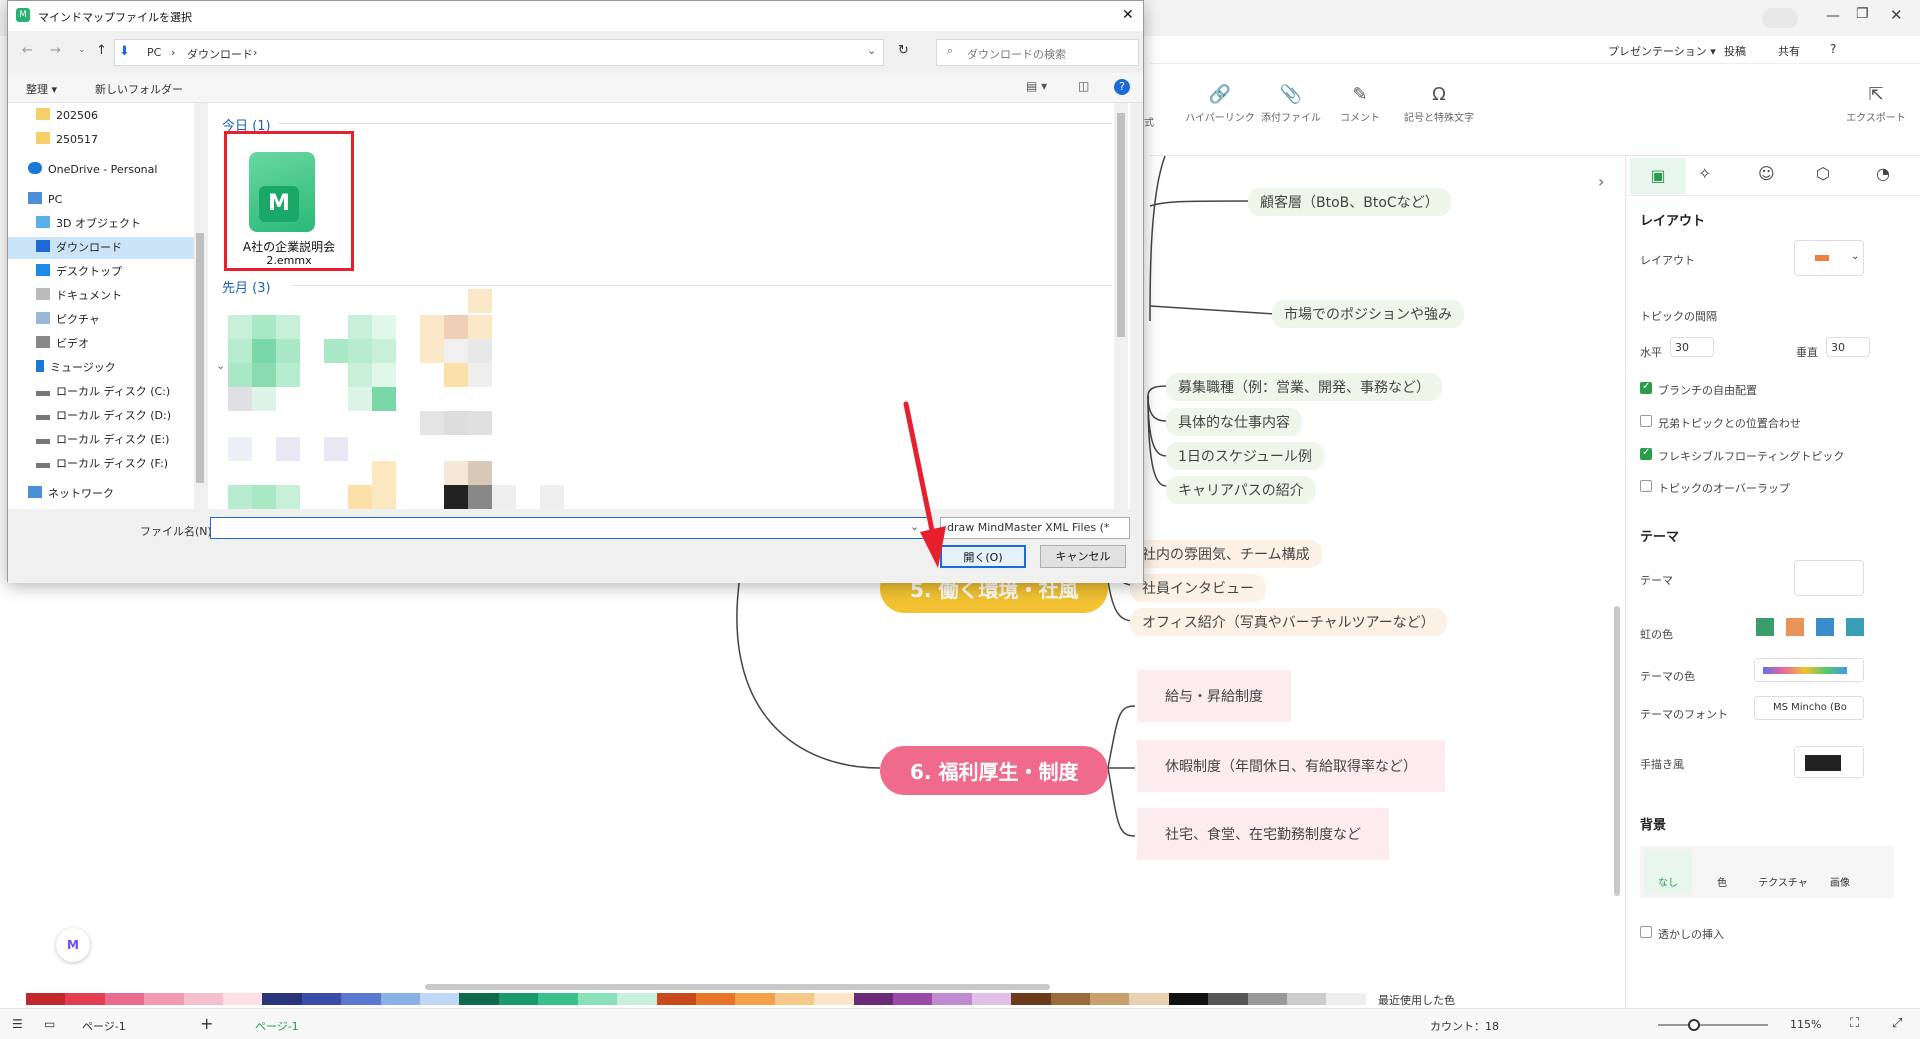 This screenshot has width=1920, height=1039. Describe the element at coordinates (1692, 347) in the screenshot. I see `horizontal-stepper: 30` at that location.